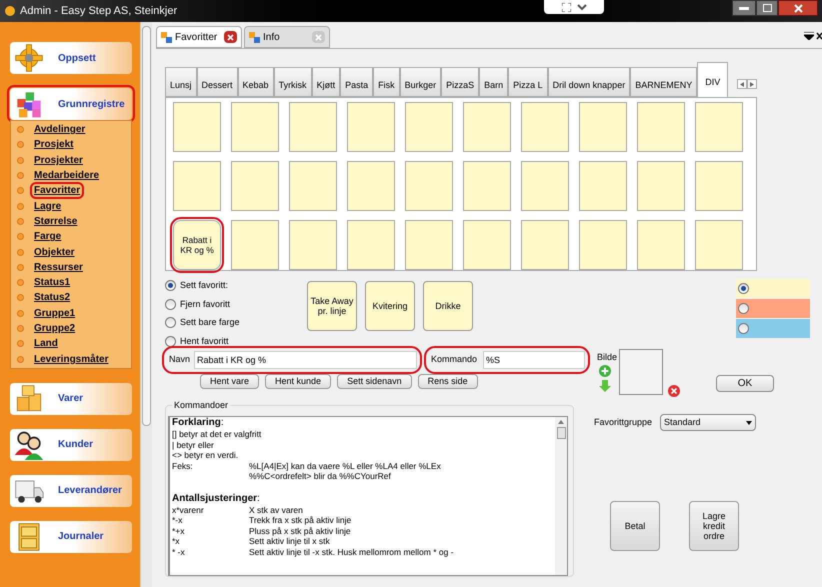 This screenshot has width=822, height=587. What do you see at coordinates (561, 496) in the screenshot?
I see `scrollbar` at bounding box center [561, 496].